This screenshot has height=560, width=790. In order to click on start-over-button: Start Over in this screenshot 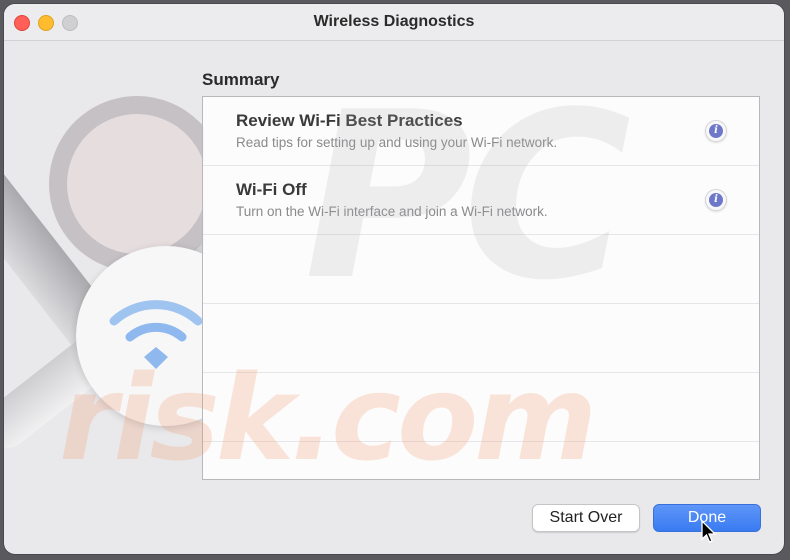, I will do `click(586, 518)`.